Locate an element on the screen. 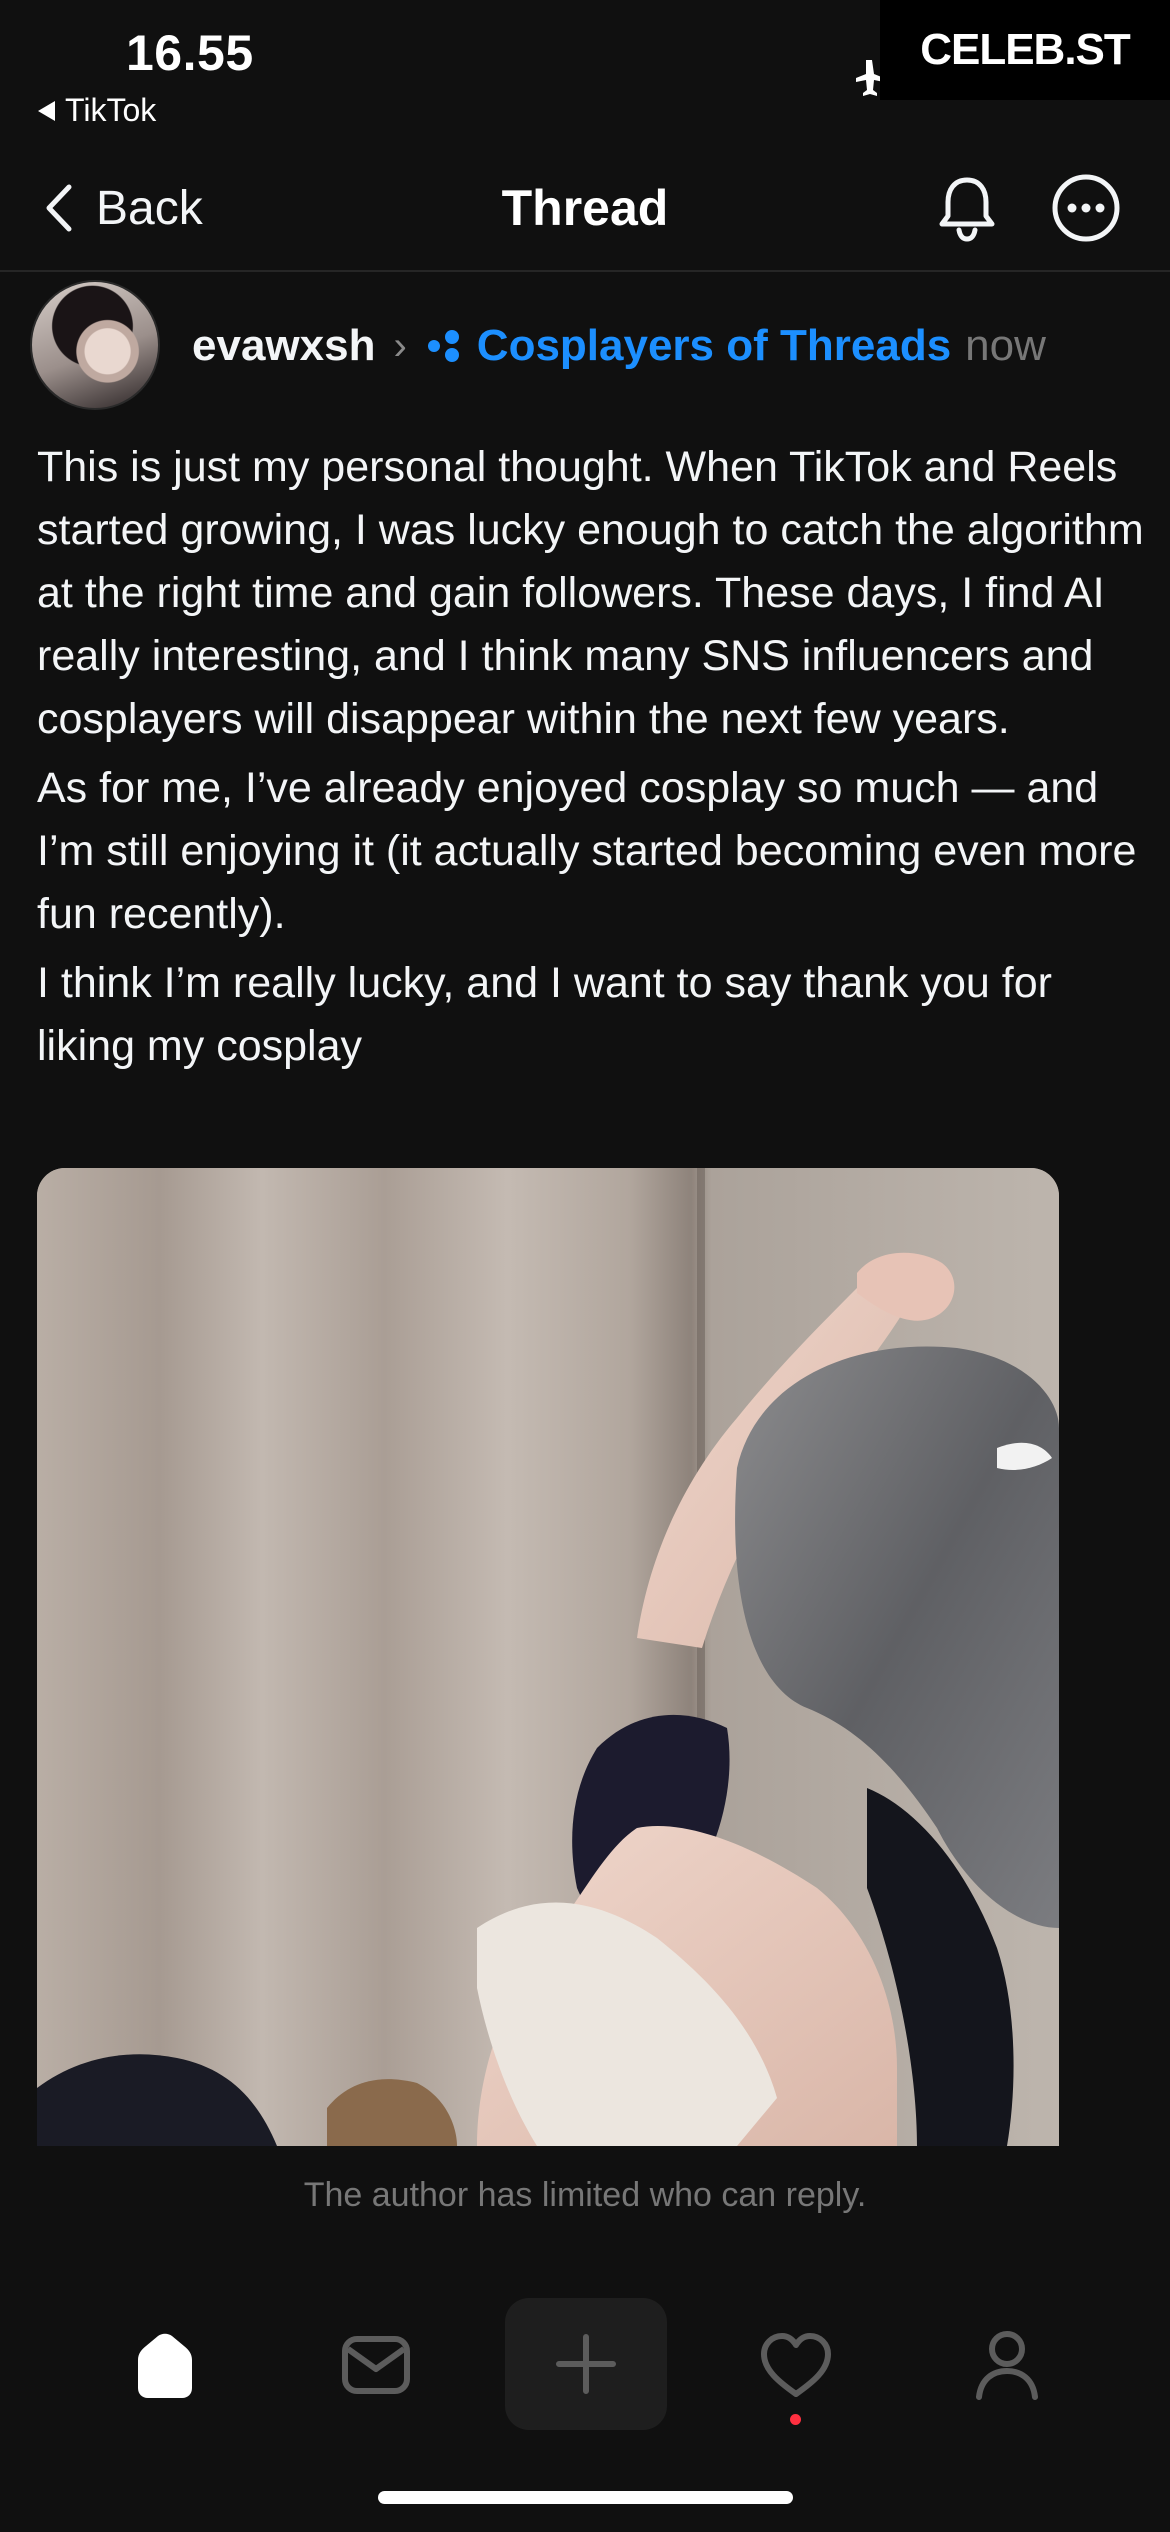  tab-inbox is located at coordinates (376, 2365).